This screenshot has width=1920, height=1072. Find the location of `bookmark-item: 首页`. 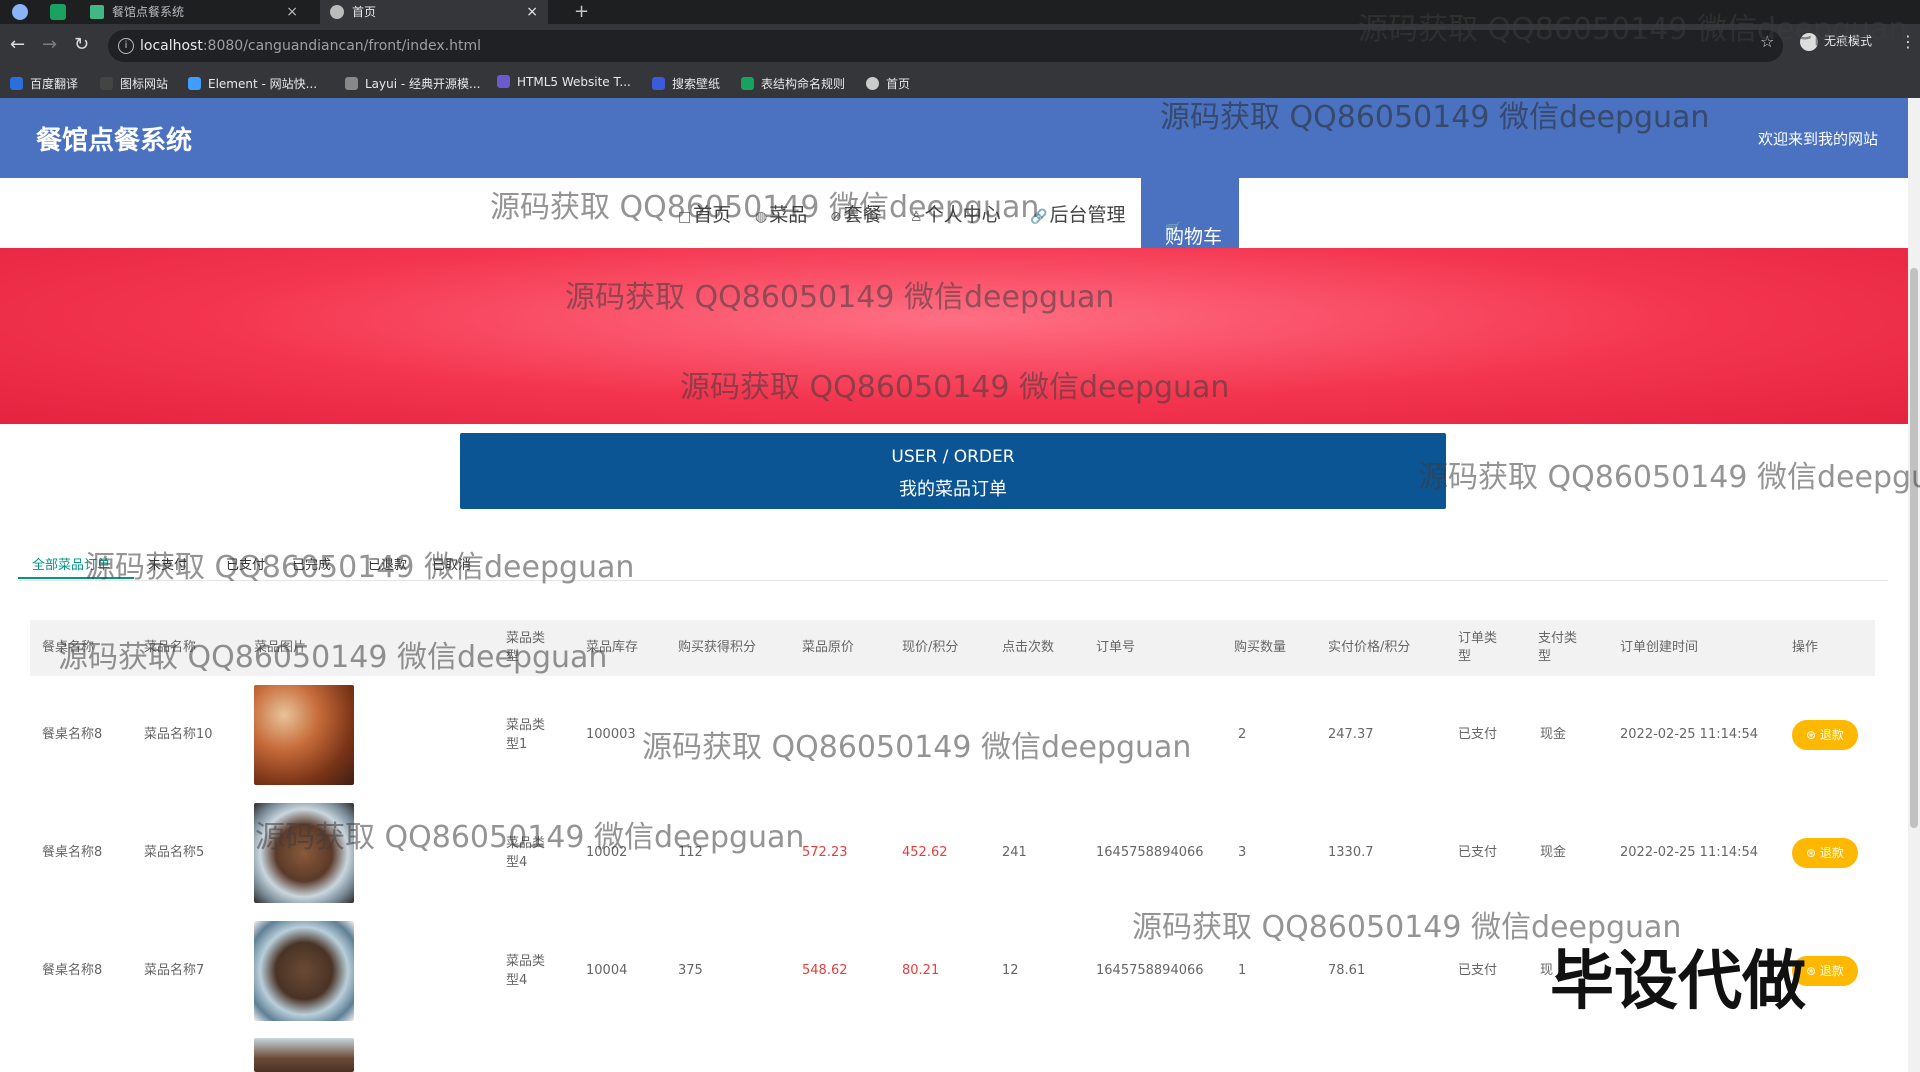

bookmark-item: 首页 is located at coordinates (888, 83).